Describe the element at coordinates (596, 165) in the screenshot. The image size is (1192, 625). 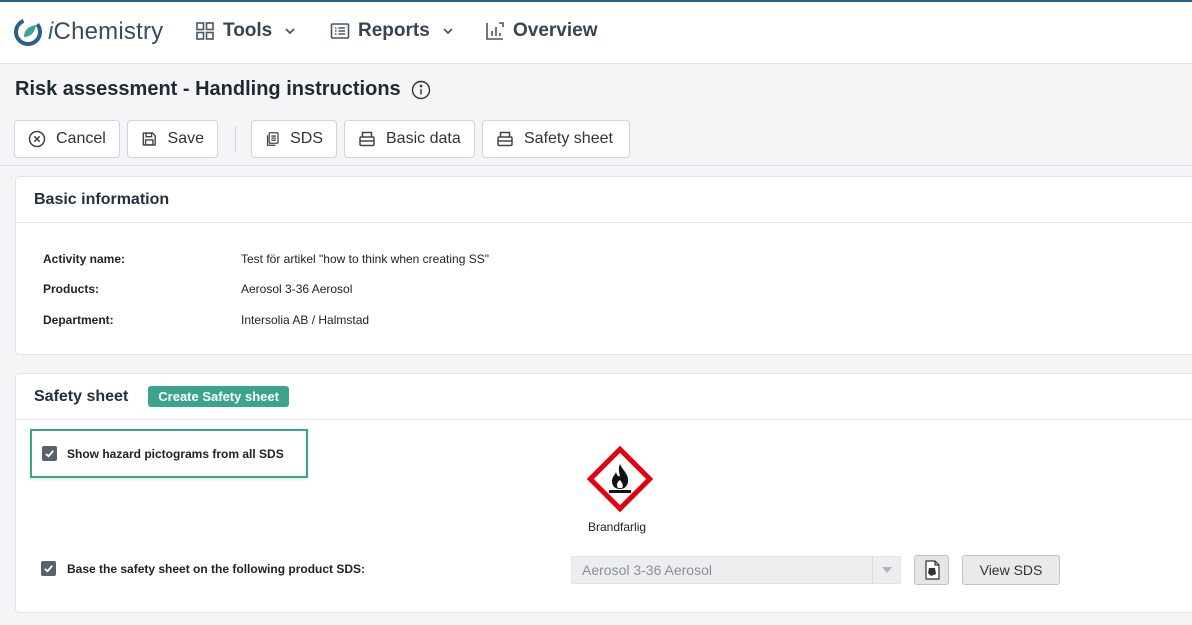
I see `toolbar-divider-line` at that location.